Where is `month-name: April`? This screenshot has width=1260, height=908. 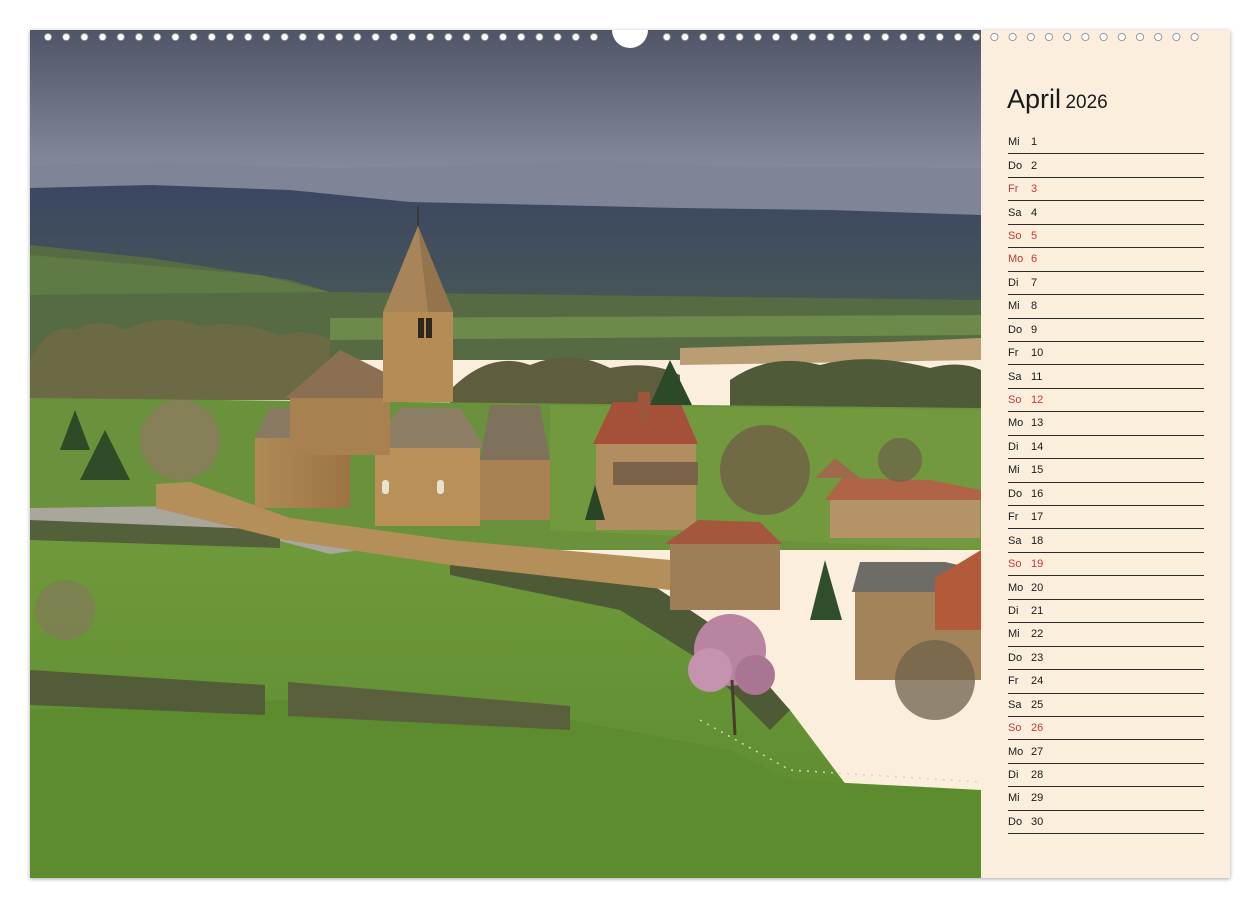
month-name: April is located at coordinates (1034, 99).